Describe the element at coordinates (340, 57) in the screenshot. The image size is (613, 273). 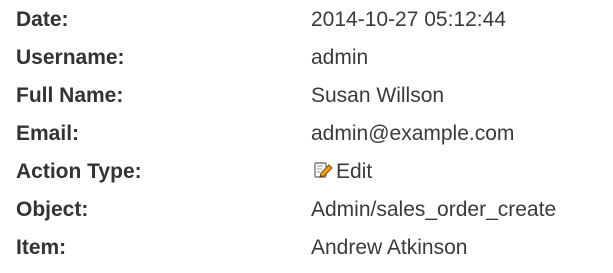
I see `username-value: admin` at that location.